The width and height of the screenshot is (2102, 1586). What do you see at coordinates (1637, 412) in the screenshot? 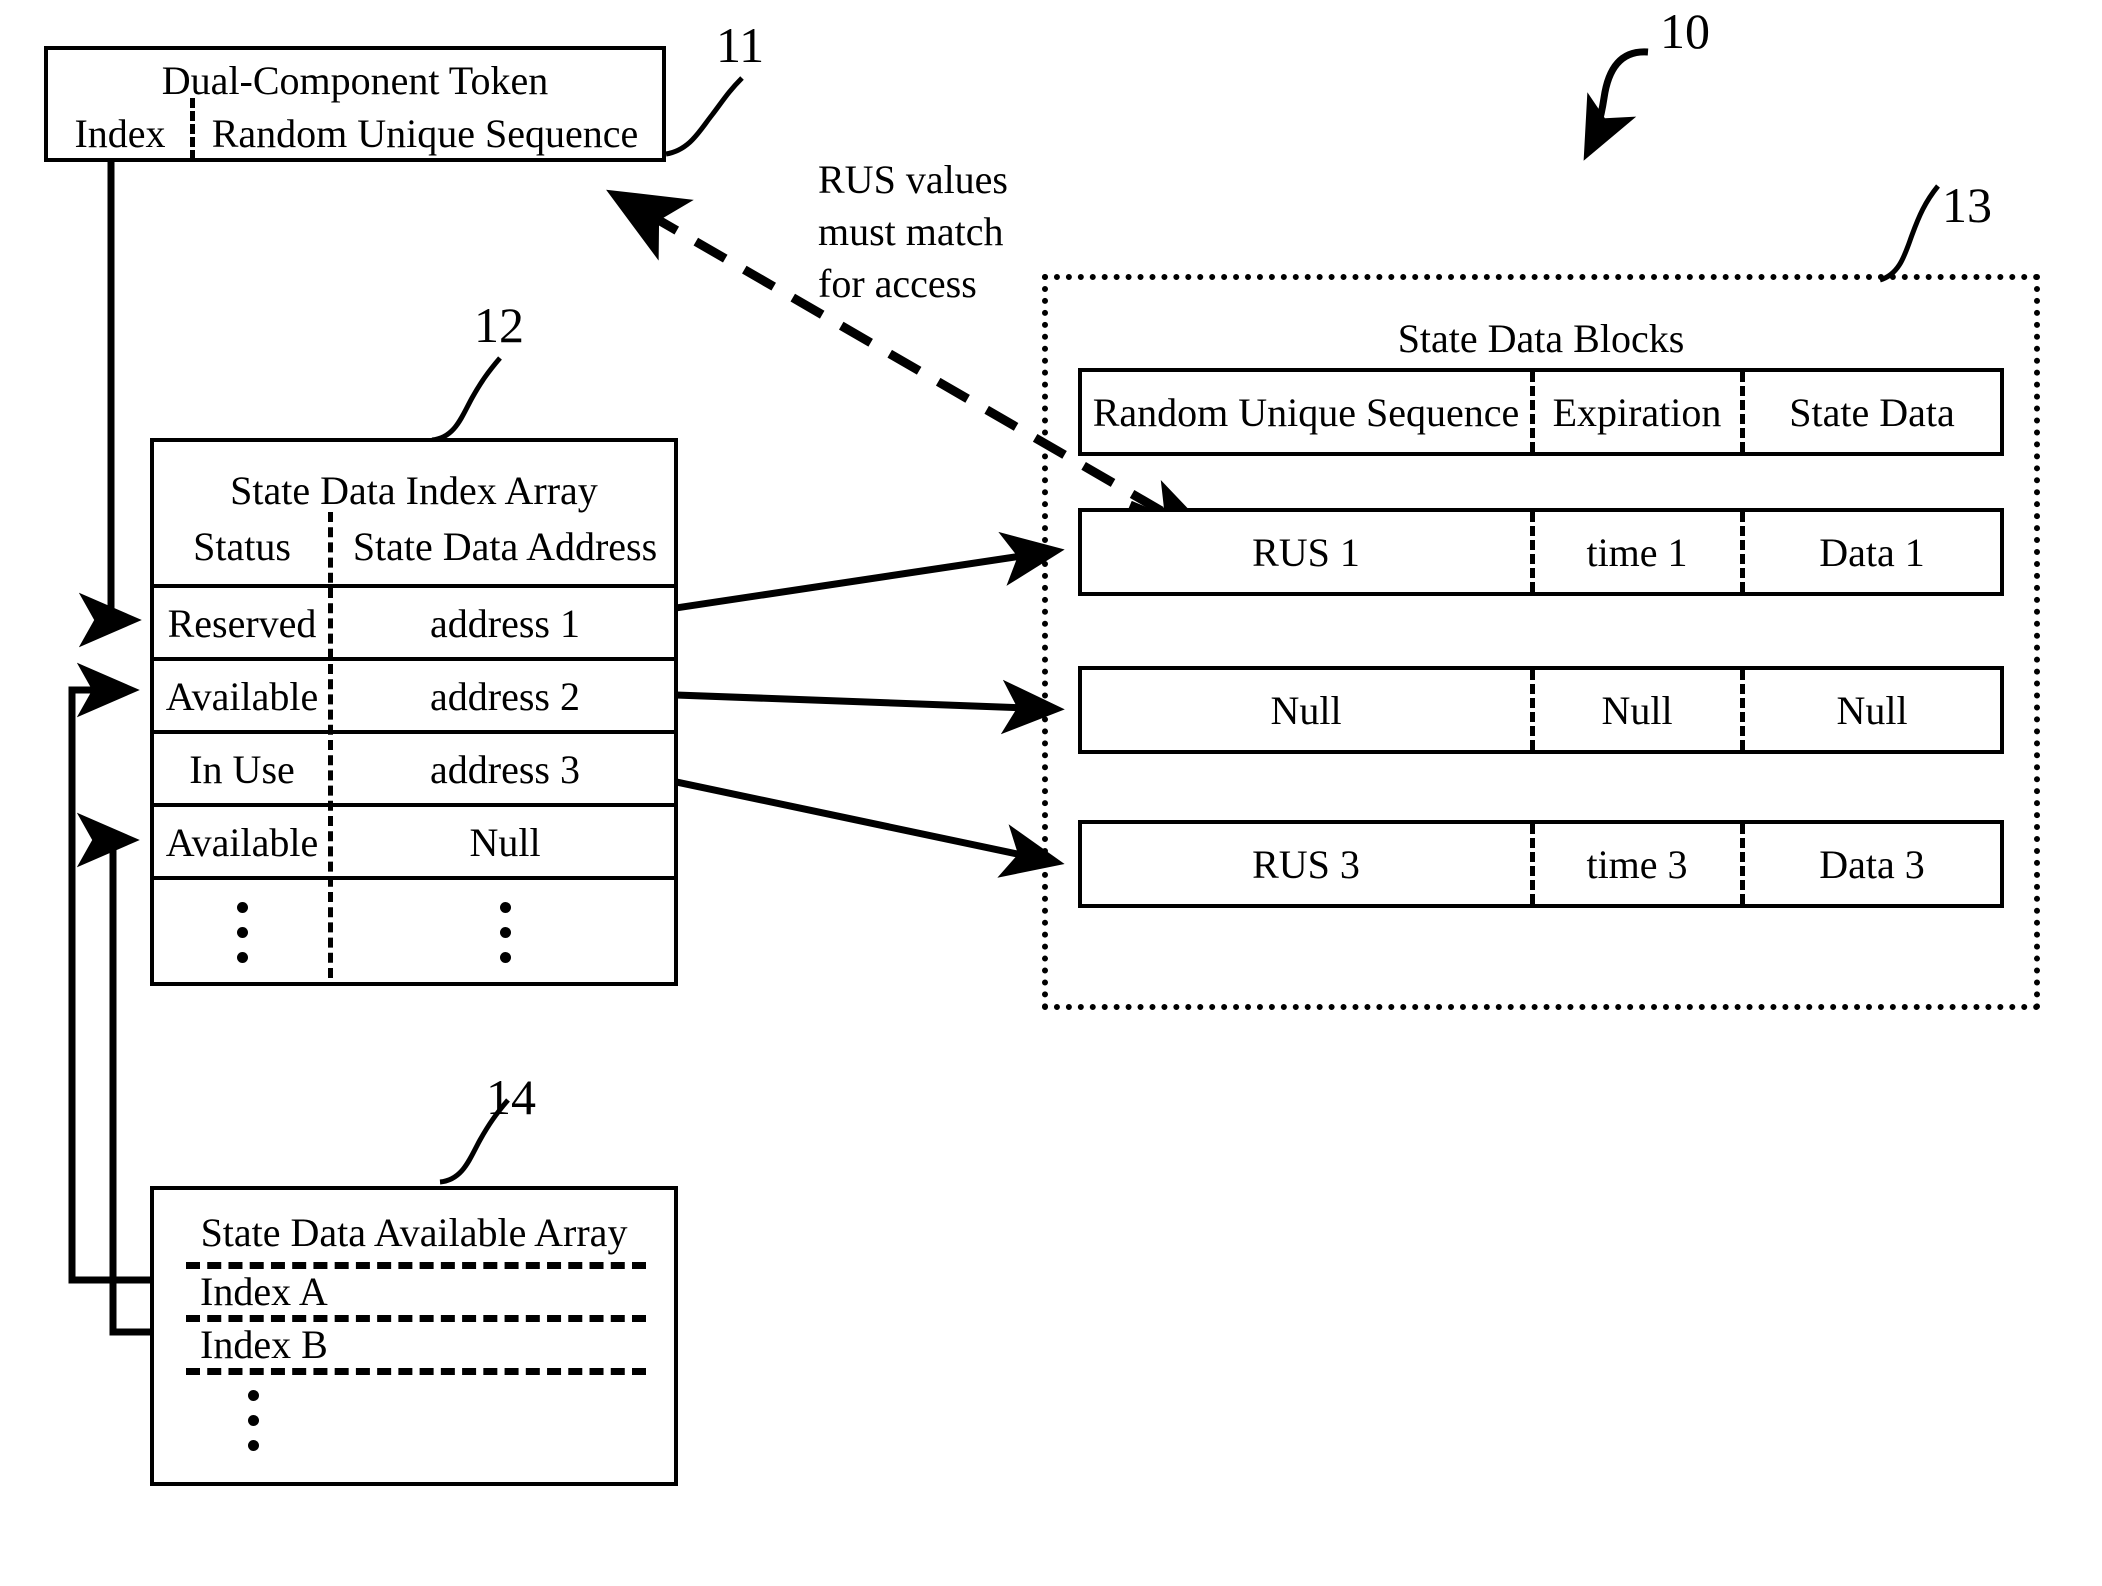
I see `state-data-blocks-col-expiration: Expiration` at bounding box center [1637, 412].